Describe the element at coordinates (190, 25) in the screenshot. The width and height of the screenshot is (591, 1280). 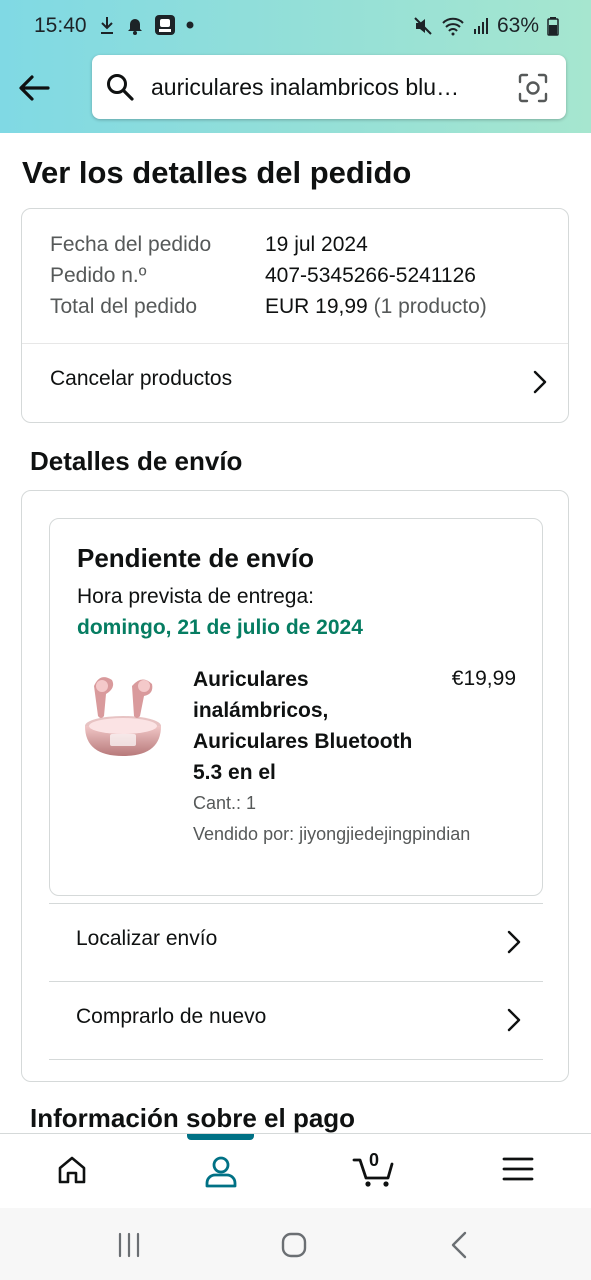
I see `dot-icon` at that location.